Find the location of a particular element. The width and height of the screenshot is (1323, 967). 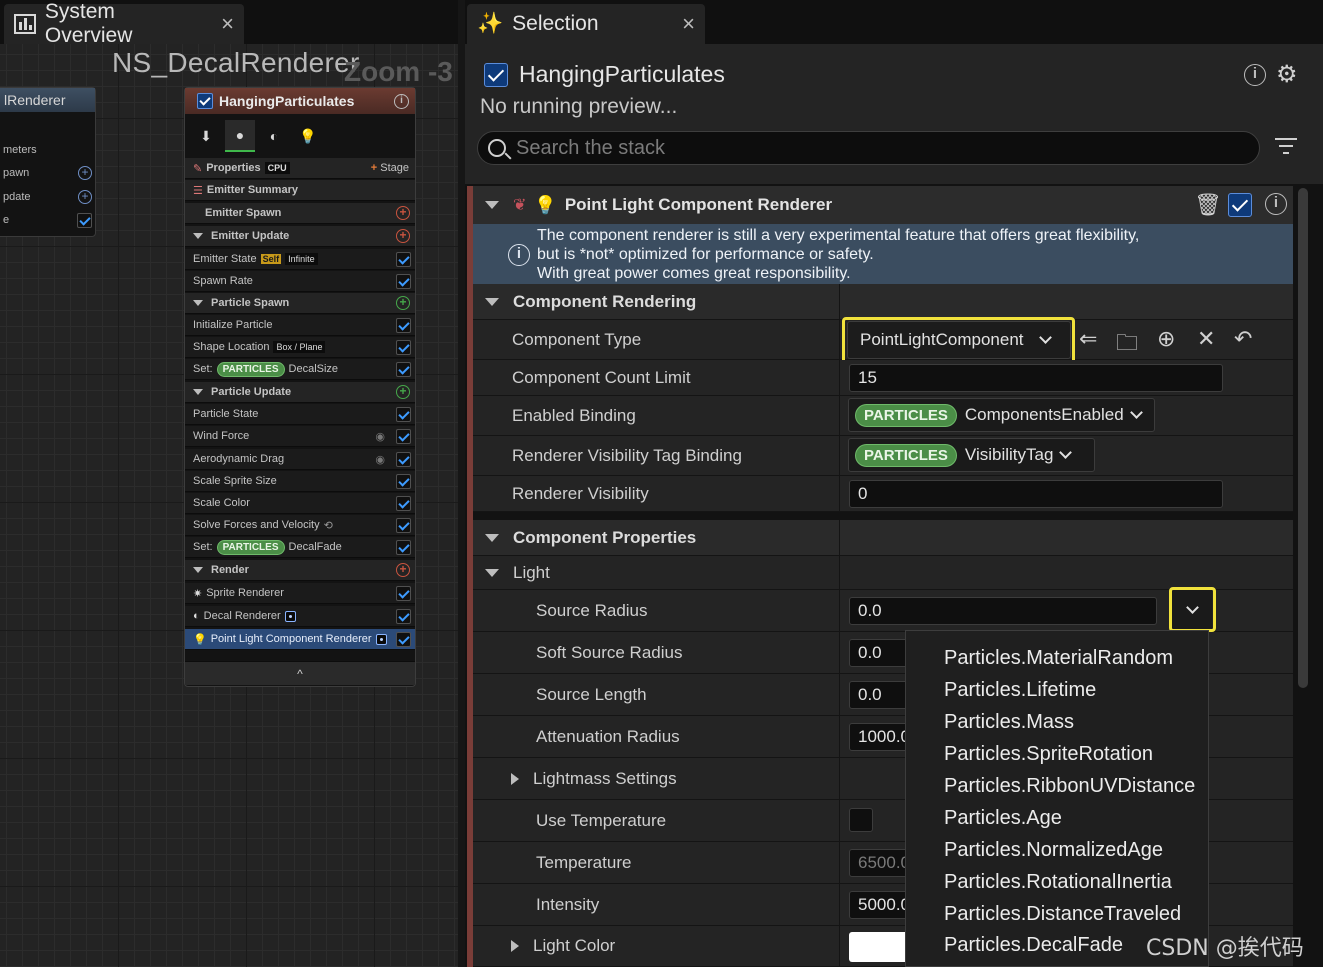

renderer-row: ✷ Sprite Renderer is located at coordinates (300, 593).